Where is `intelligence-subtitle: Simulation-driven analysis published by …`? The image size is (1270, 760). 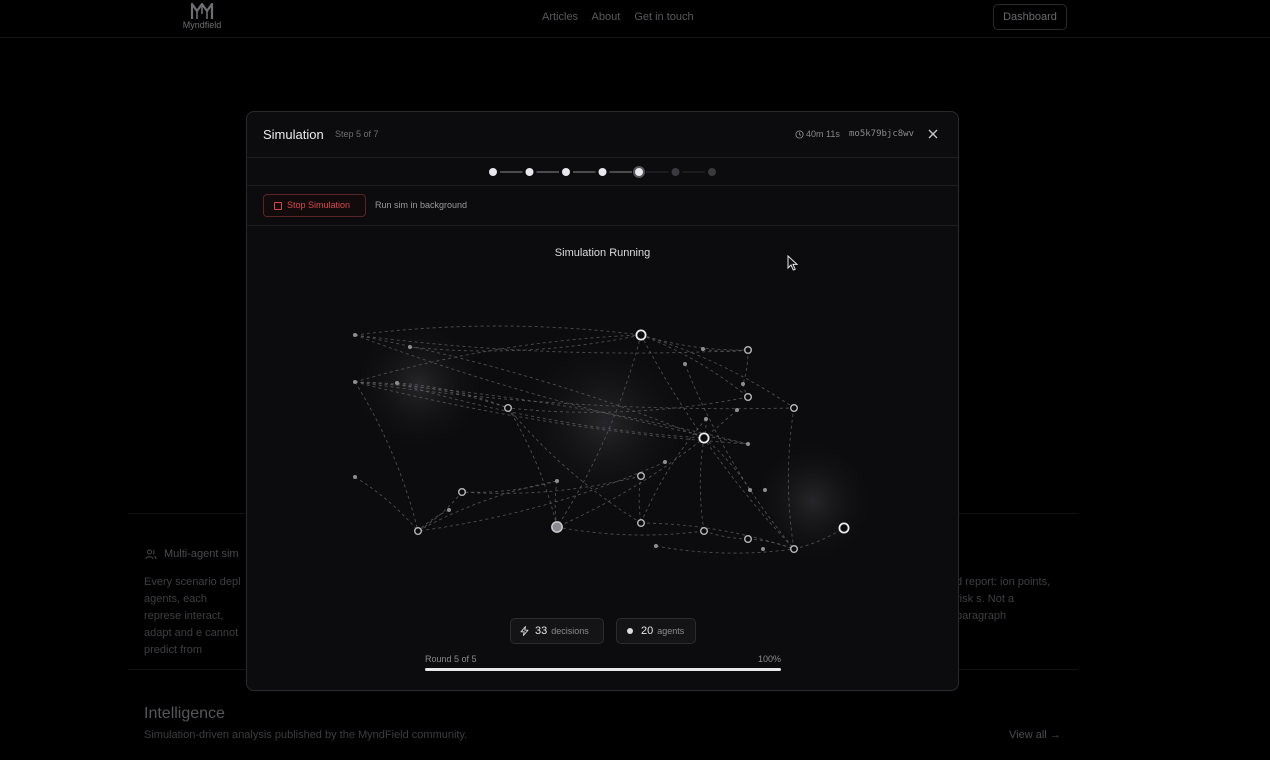
intelligence-subtitle: Simulation-driven analysis published by … is located at coordinates (306, 735).